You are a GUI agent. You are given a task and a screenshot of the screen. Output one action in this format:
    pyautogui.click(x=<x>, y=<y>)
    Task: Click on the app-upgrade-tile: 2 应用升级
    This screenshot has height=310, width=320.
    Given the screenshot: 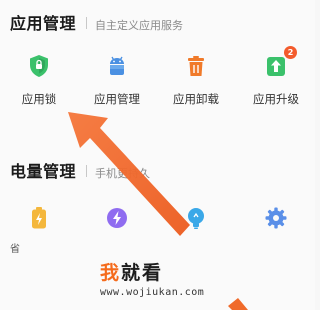 What is the action you would take?
    pyautogui.click(x=276, y=82)
    